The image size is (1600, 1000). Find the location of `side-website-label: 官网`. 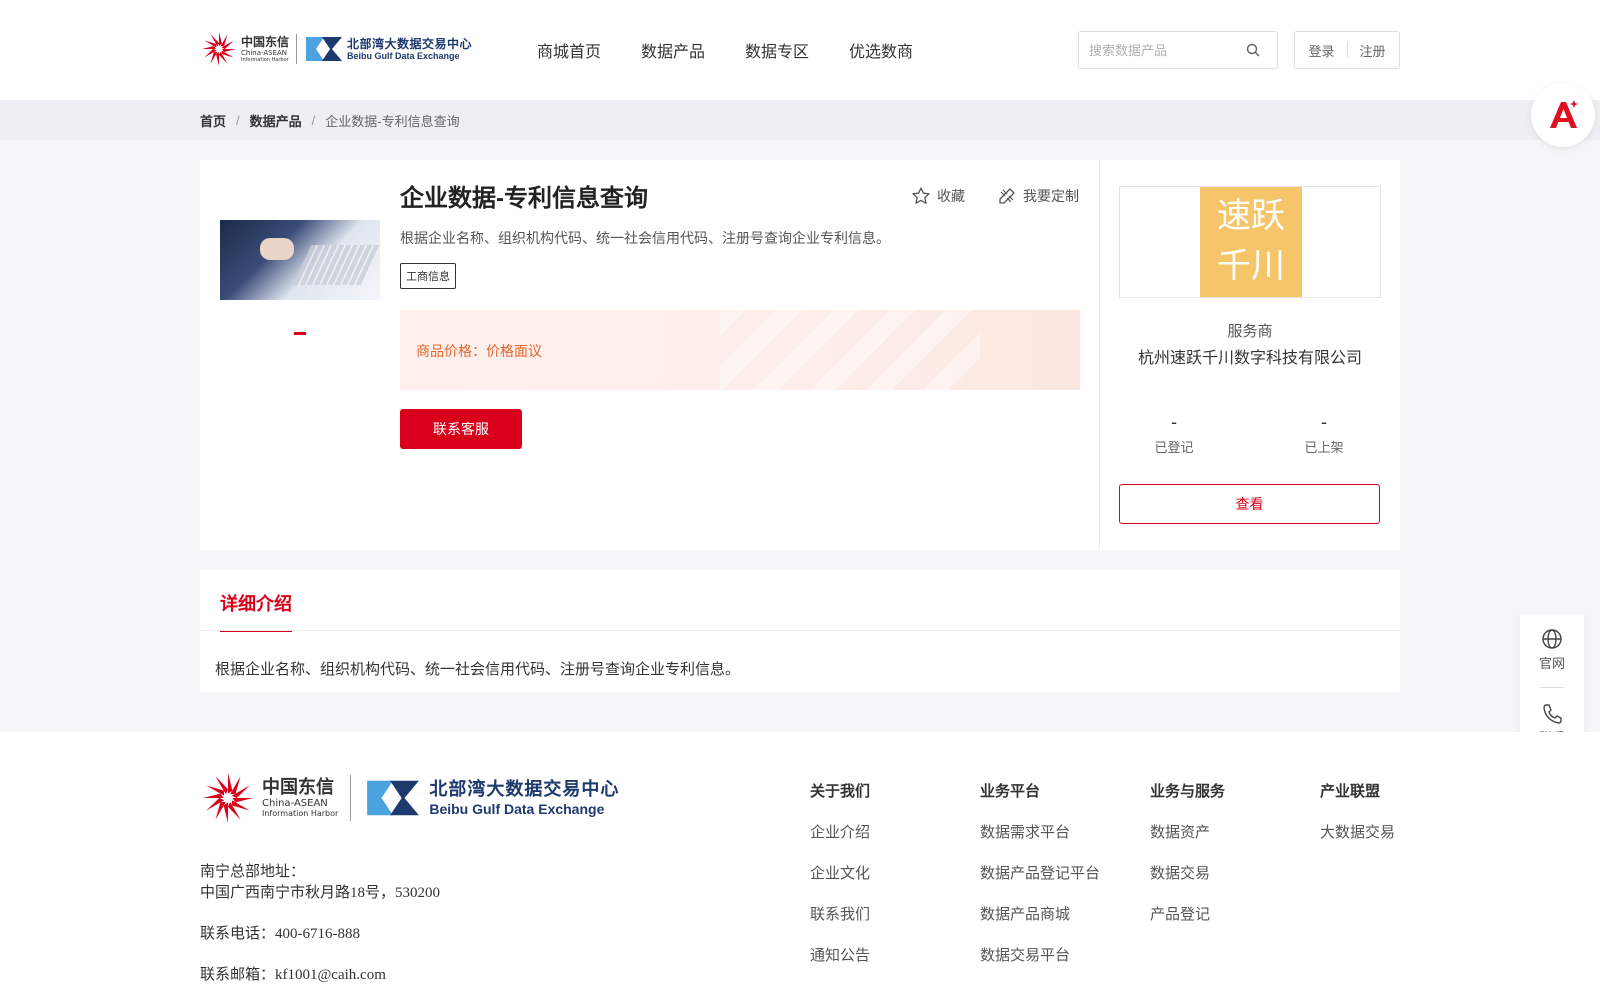

side-website-label: 官网 is located at coordinates (1551, 663).